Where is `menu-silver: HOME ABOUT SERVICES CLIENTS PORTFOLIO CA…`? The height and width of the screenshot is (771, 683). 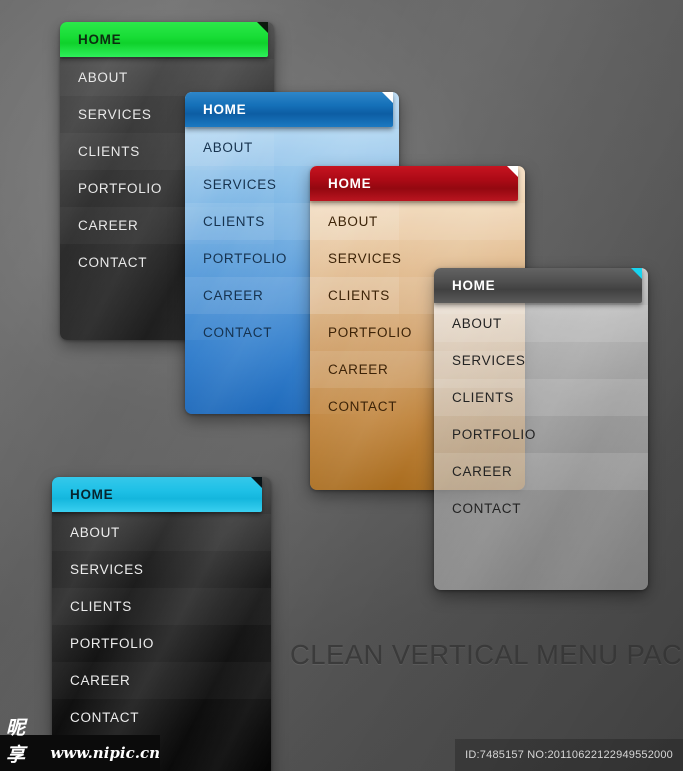 menu-silver: HOME ABOUT SERVICES CLIENTS PORTFOLIO CA… is located at coordinates (541, 429).